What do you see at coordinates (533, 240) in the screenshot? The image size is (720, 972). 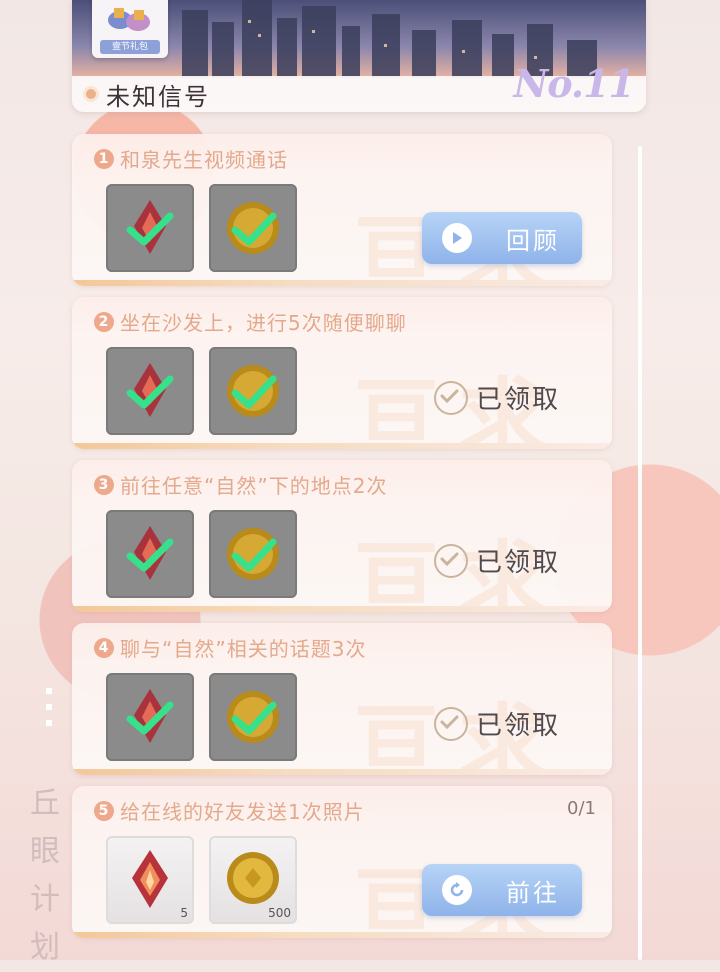 I see `review-button-label: 回顾` at bounding box center [533, 240].